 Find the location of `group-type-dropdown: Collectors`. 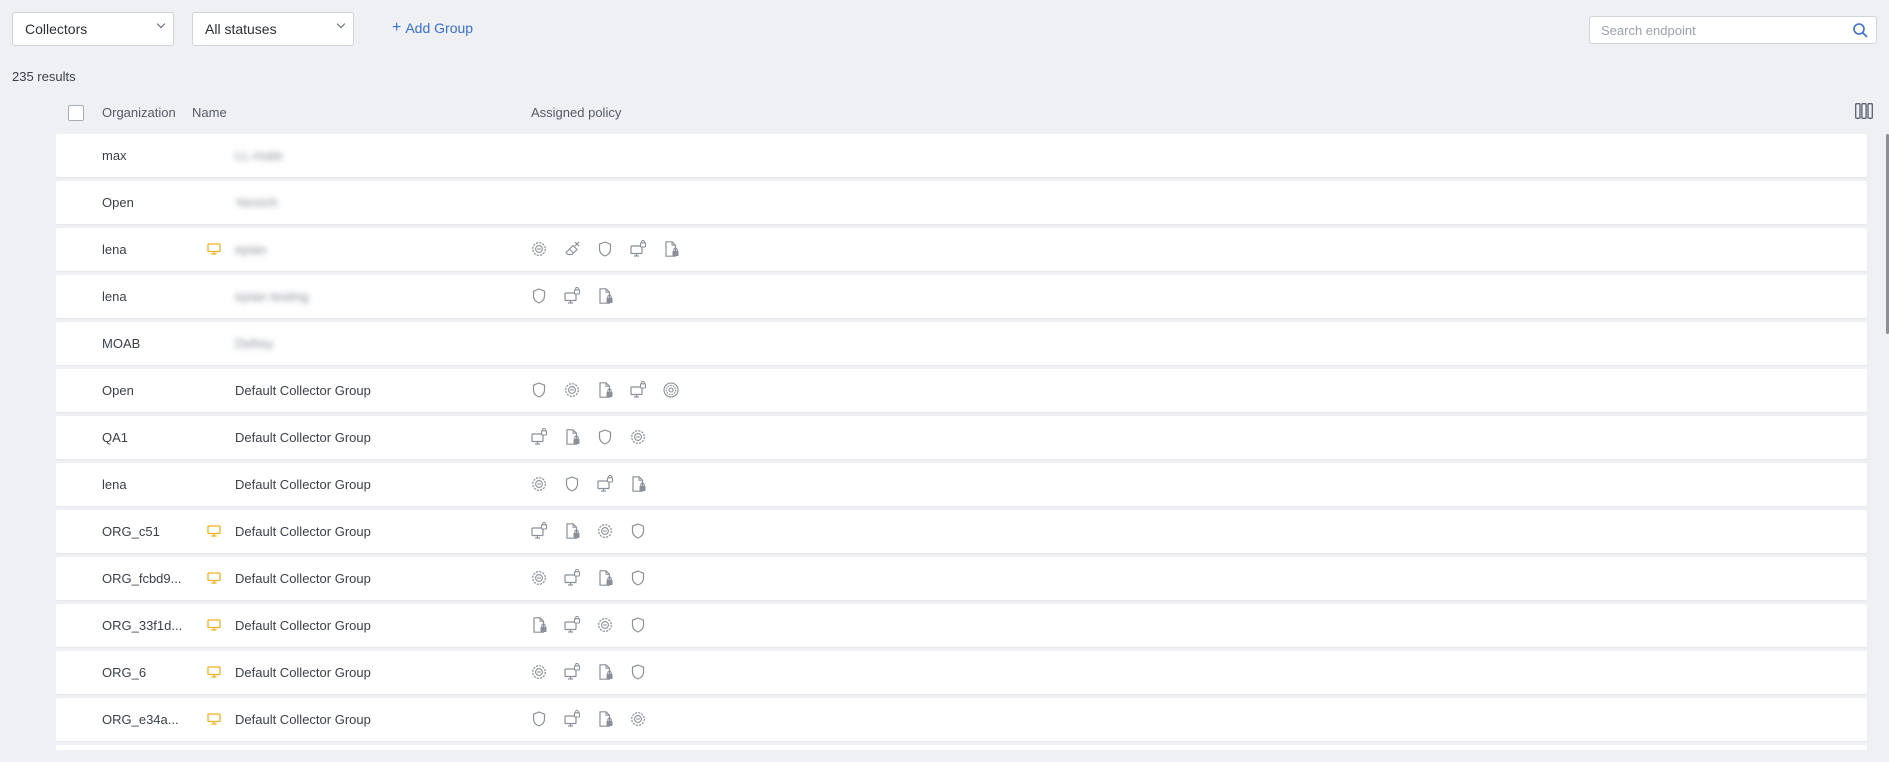

group-type-dropdown: Collectors is located at coordinates (93, 29).